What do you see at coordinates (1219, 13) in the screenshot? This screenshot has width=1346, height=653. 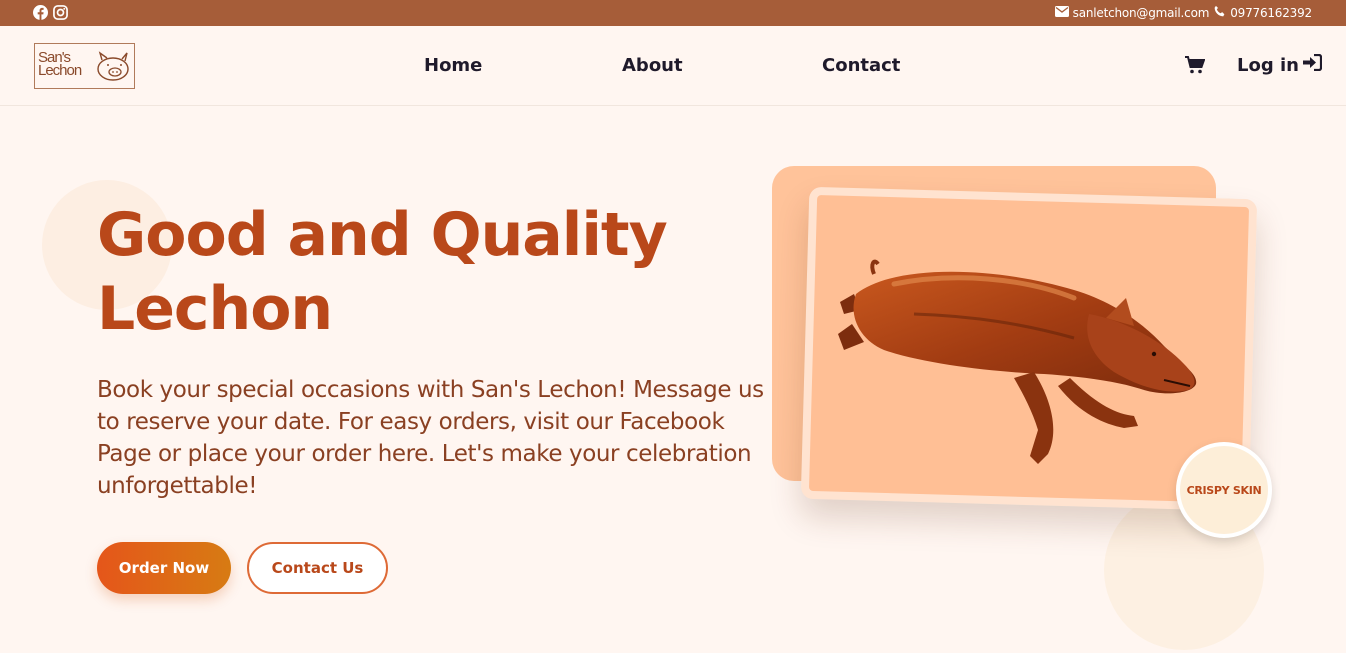 I see `phone-icon` at bounding box center [1219, 13].